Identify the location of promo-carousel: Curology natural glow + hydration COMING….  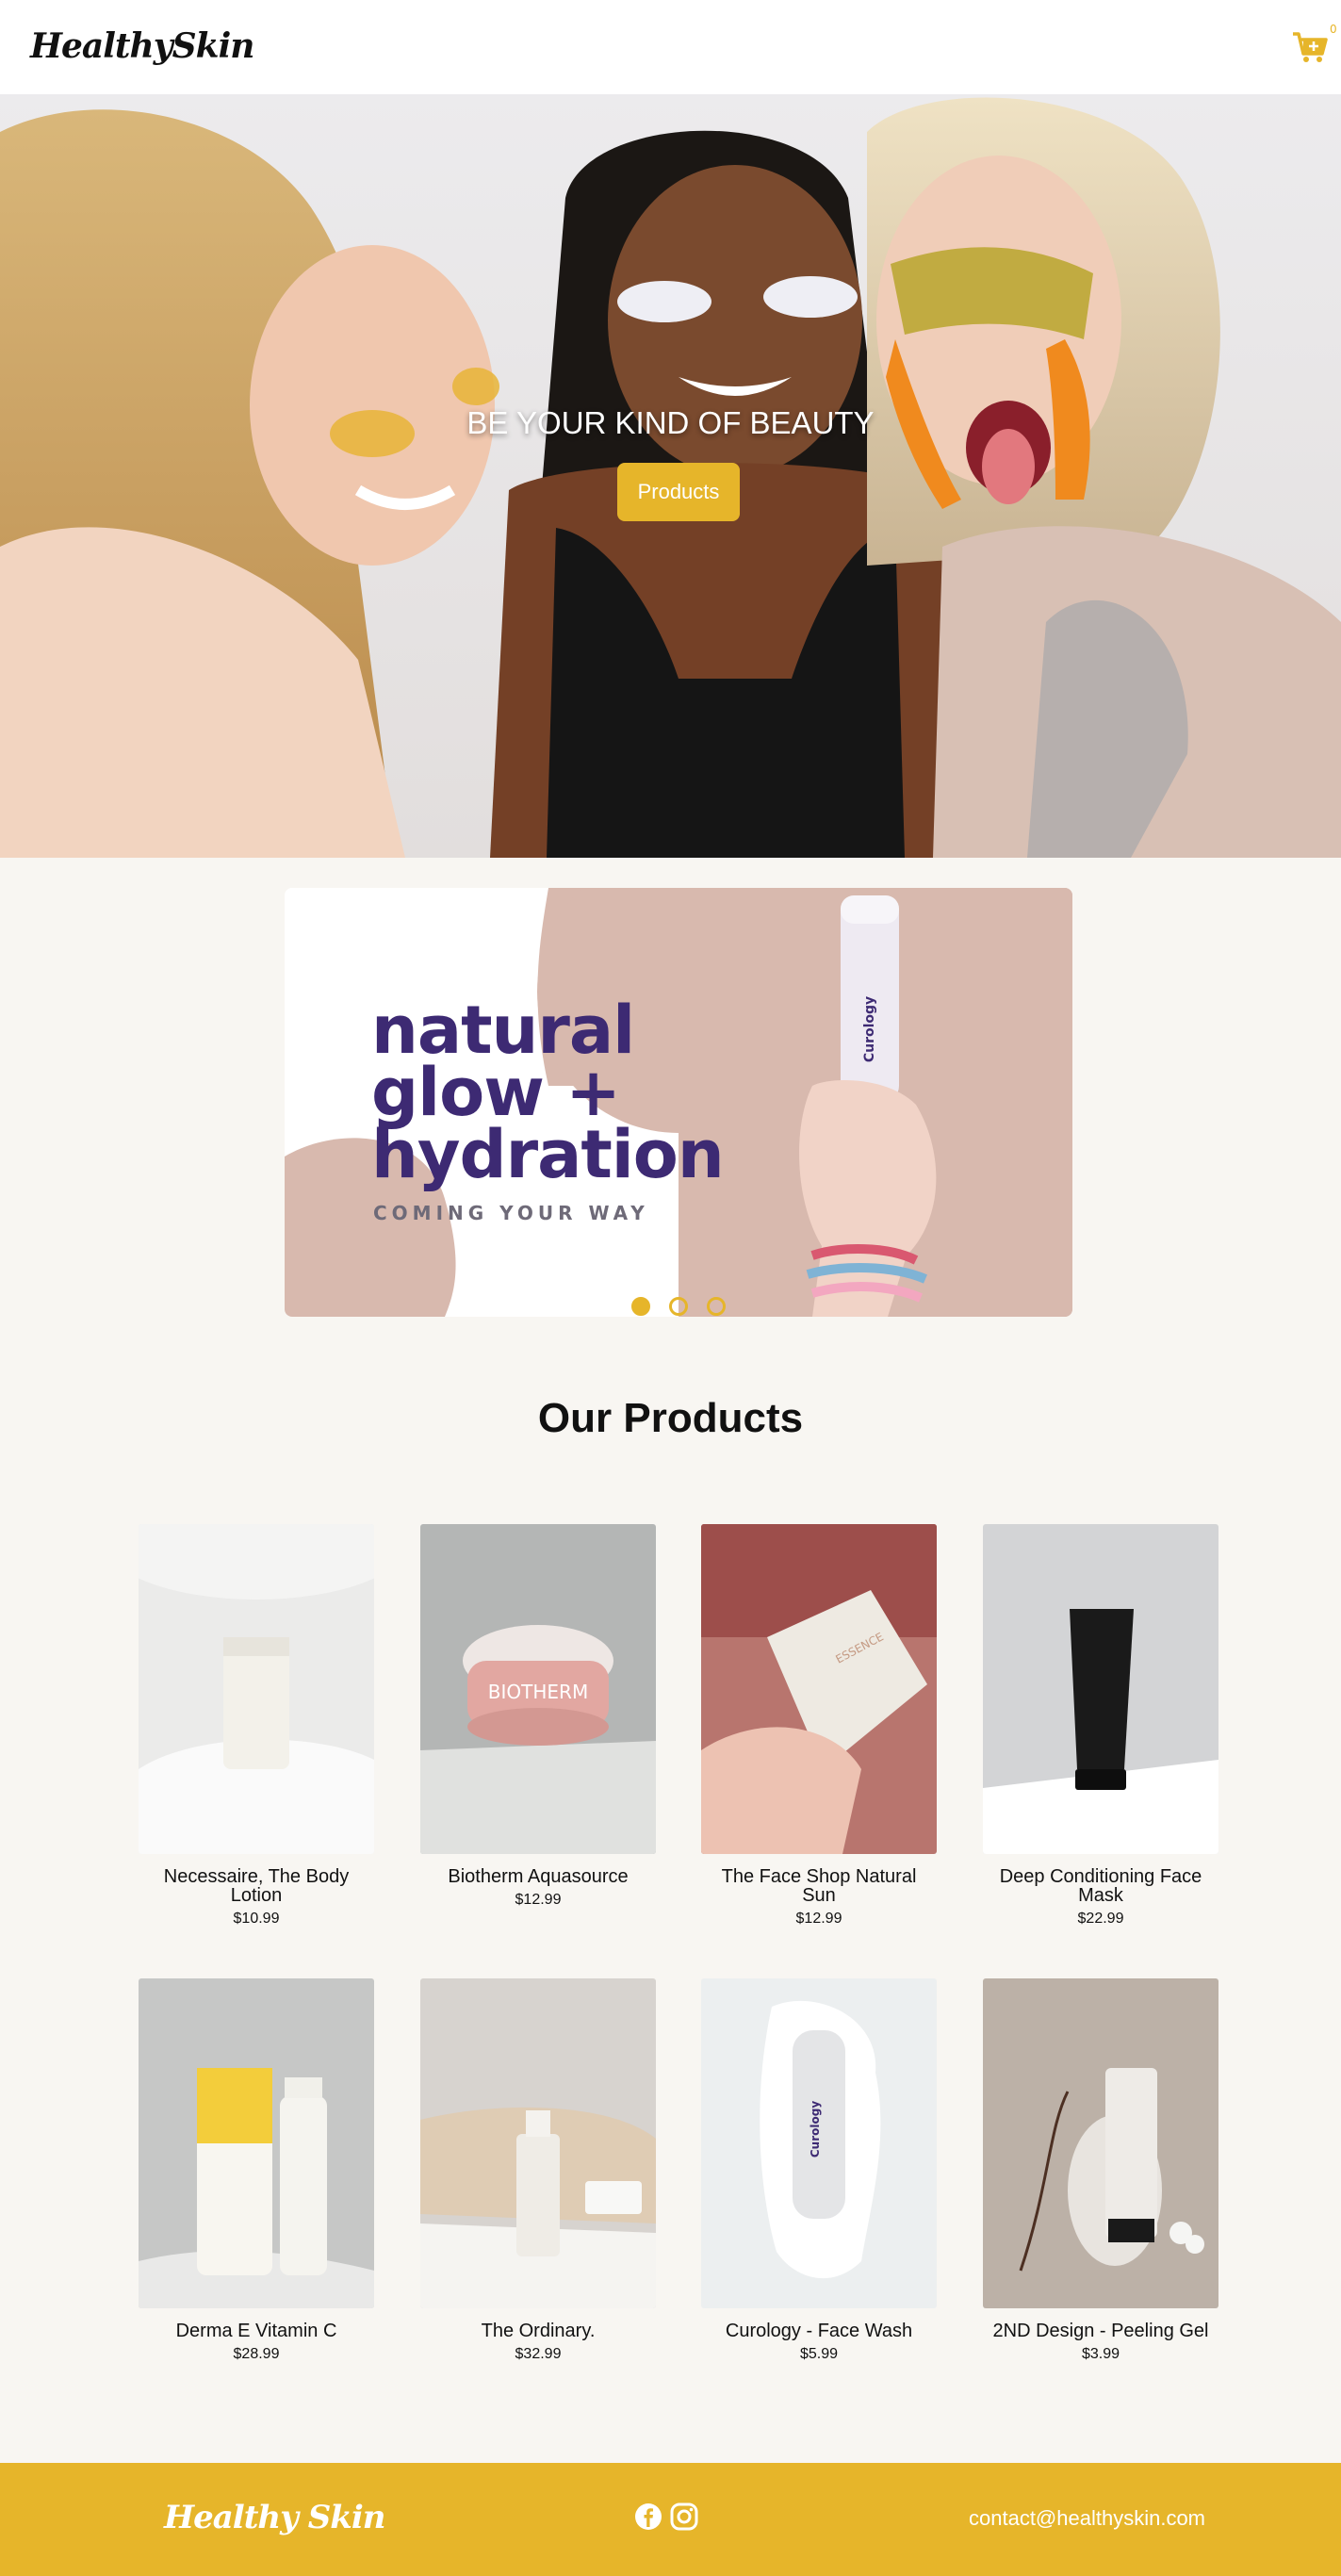
(679, 1102).